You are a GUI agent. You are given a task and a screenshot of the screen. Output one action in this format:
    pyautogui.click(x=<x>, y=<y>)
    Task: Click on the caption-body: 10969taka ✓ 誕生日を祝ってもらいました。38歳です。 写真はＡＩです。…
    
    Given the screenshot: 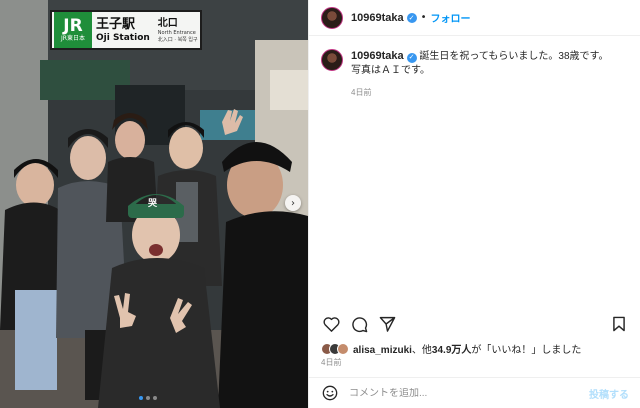 What is the action you would take?
    pyautogui.click(x=480, y=74)
    